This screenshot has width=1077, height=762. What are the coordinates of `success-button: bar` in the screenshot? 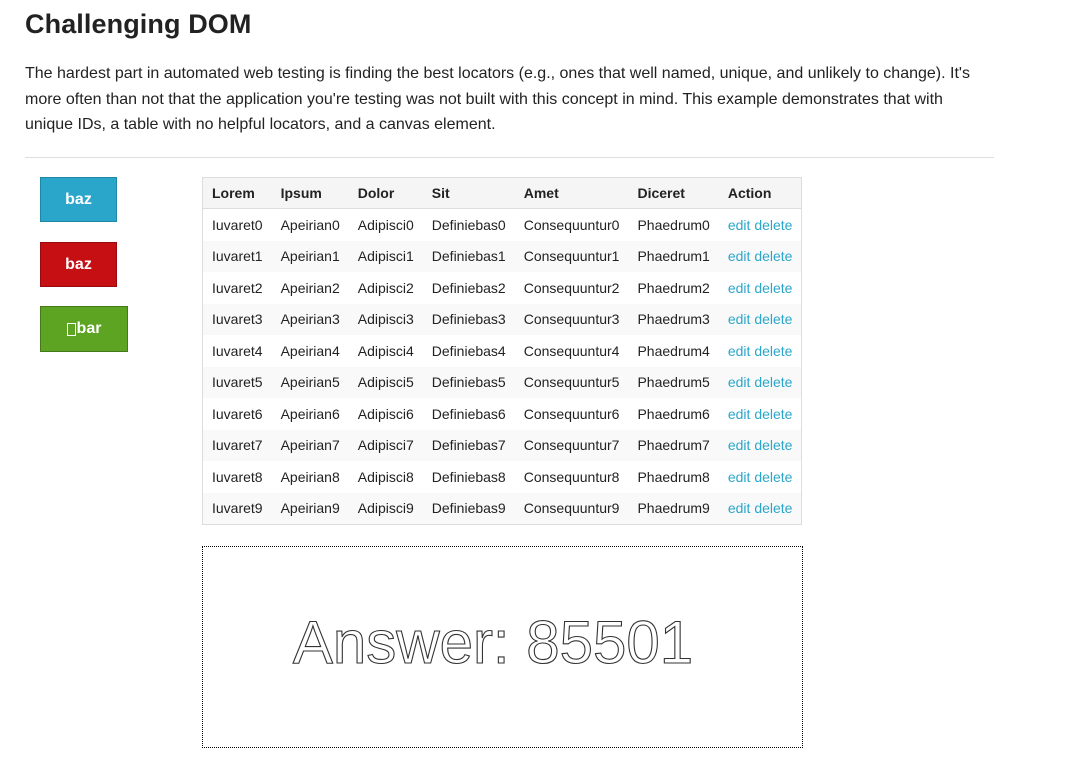 It's located at (84, 329).